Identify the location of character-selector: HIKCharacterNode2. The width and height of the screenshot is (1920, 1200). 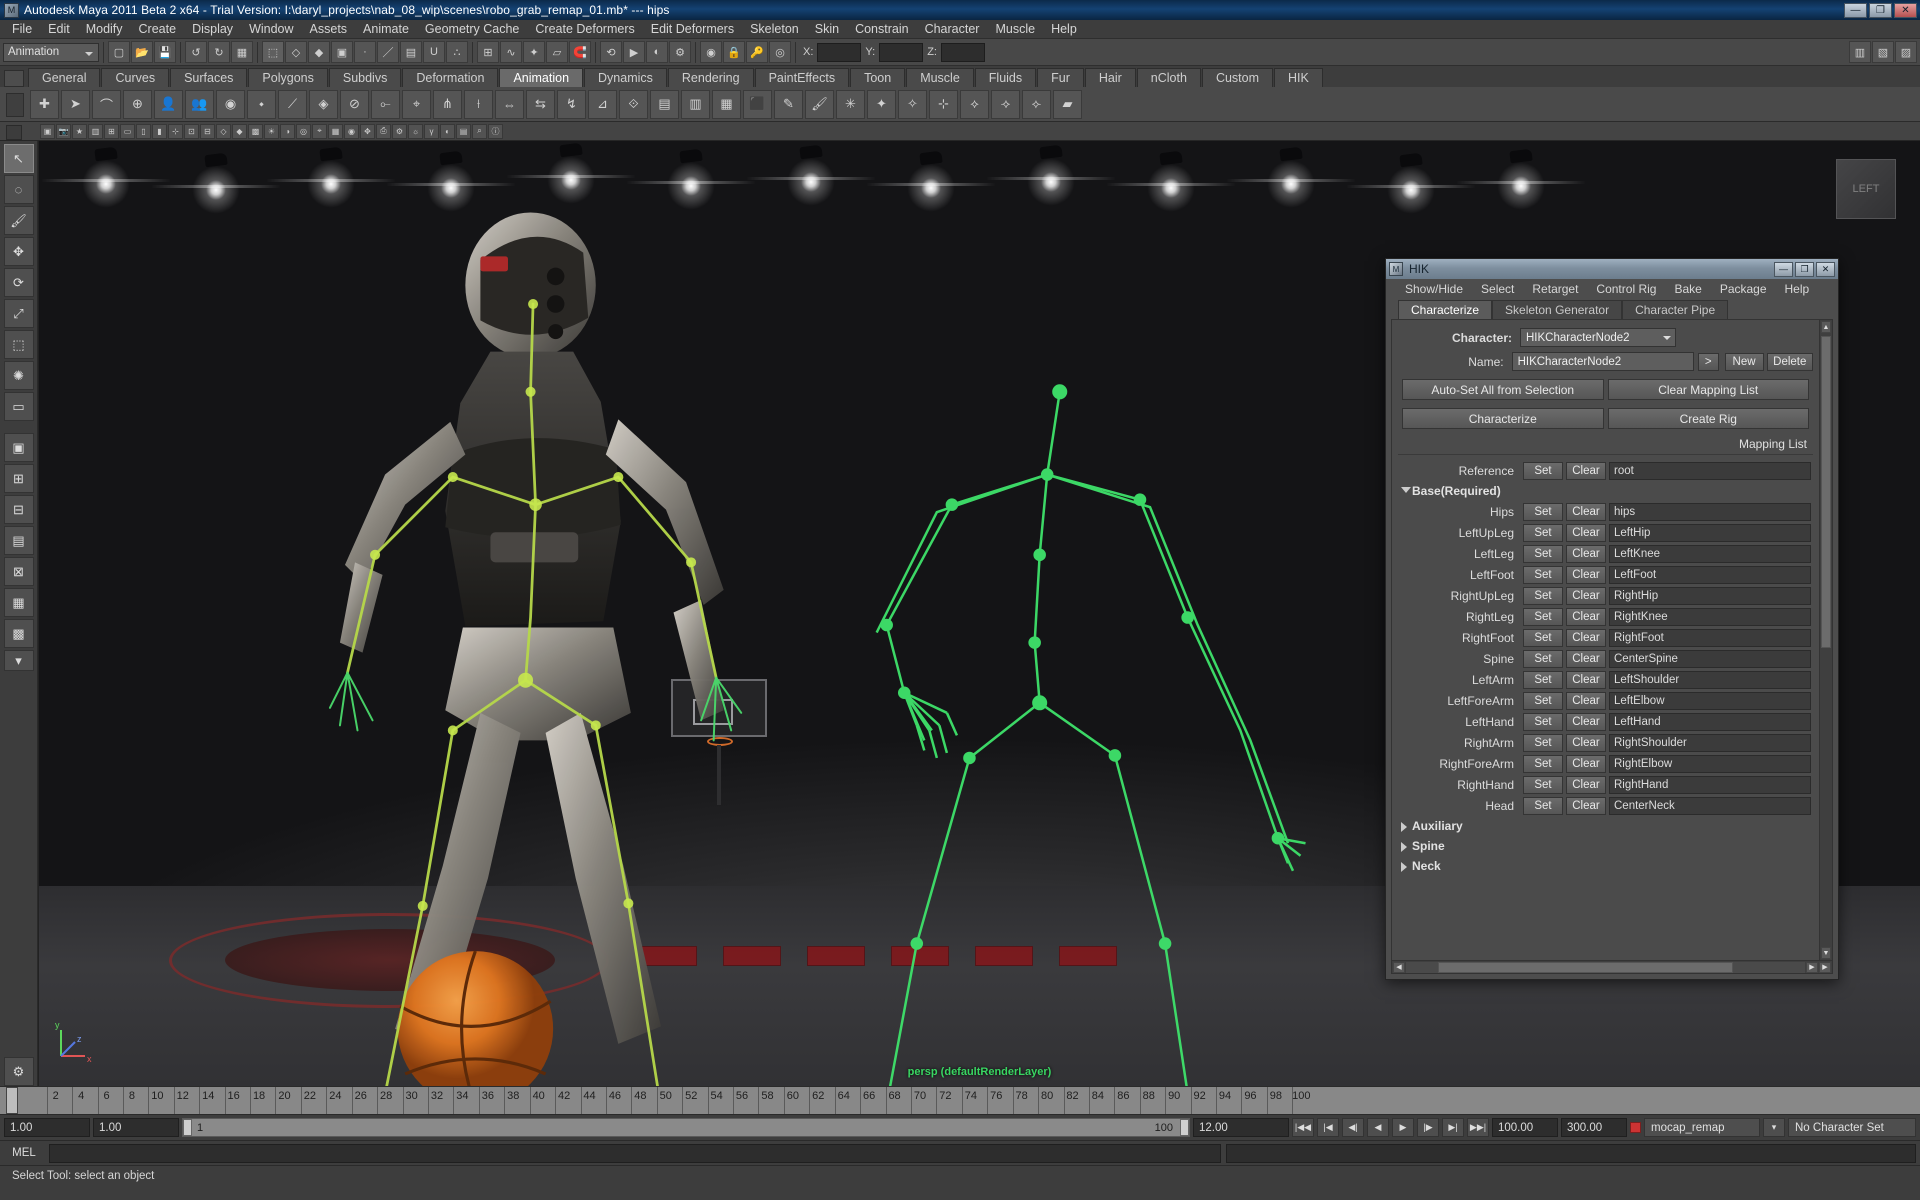
(1598, 337).